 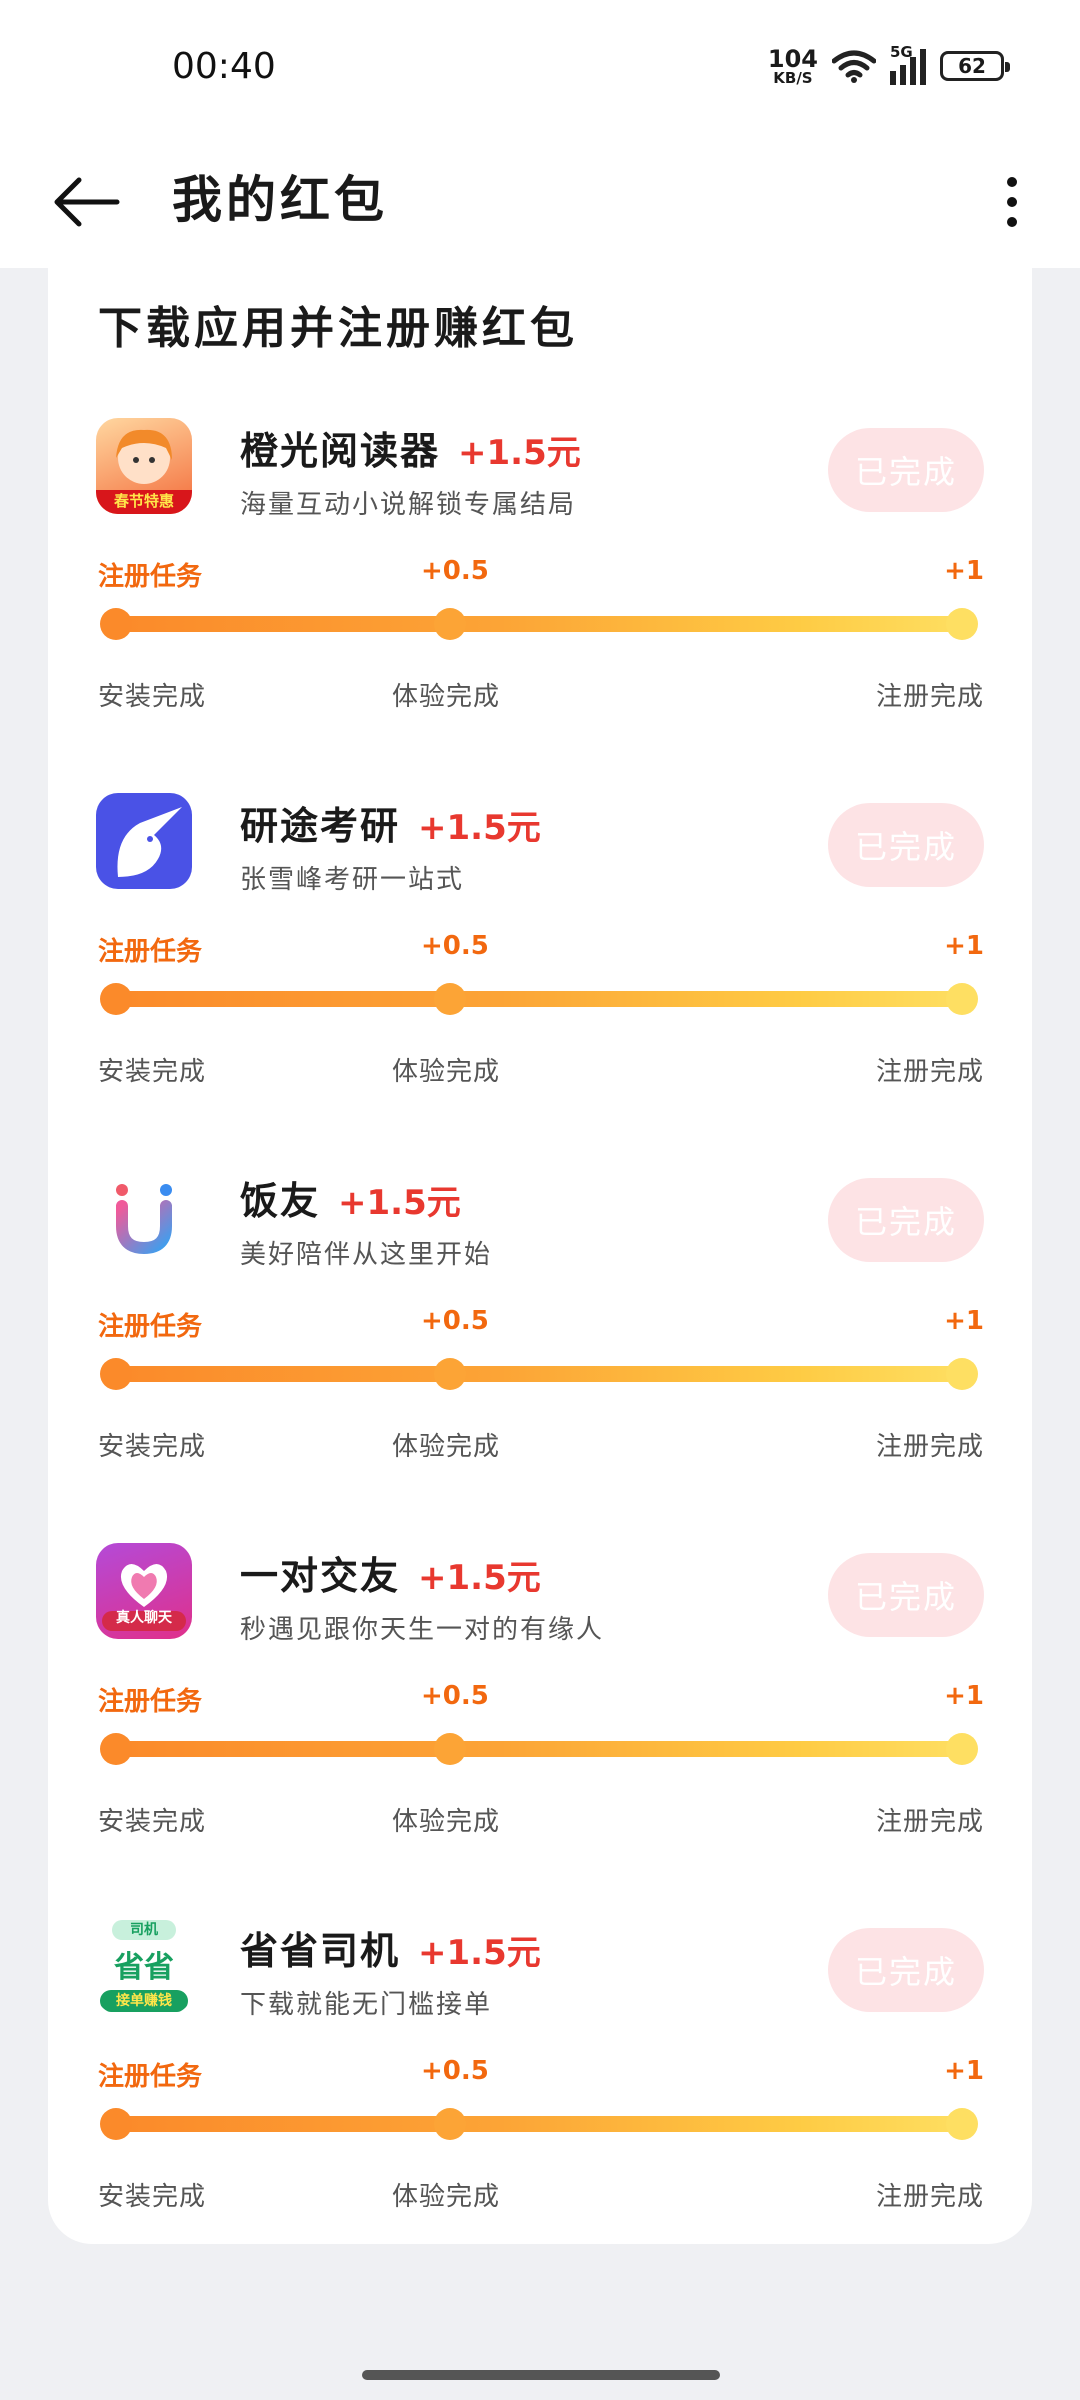 What do you see at coordinates (143, 501) in the screenshot?
I see `app-icon-badge: 春节特惠` at bounding box center [143, 501].